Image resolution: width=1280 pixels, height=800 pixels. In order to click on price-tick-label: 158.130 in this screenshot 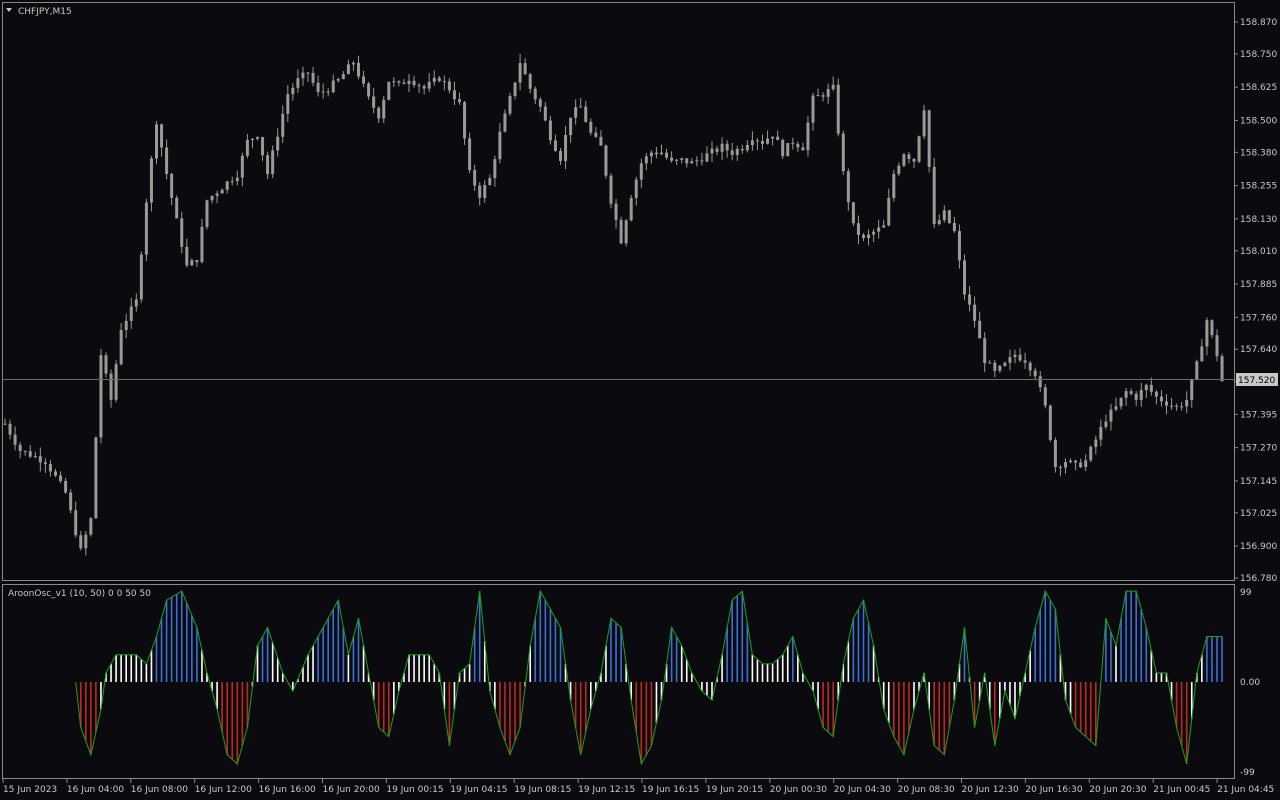, I will do `click(1258, 220)`.